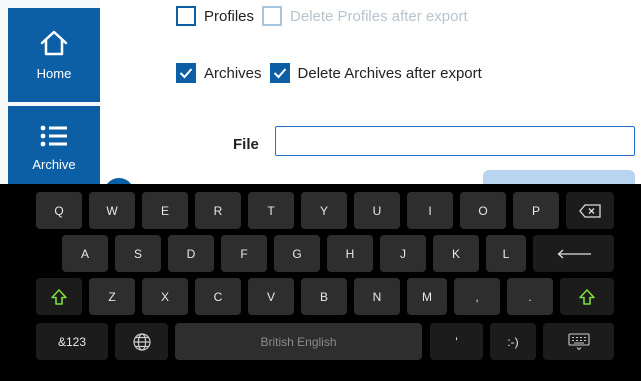  Describe the element at coordinates (246, 144) in the screenshot. I see `file-label: File` at that location.